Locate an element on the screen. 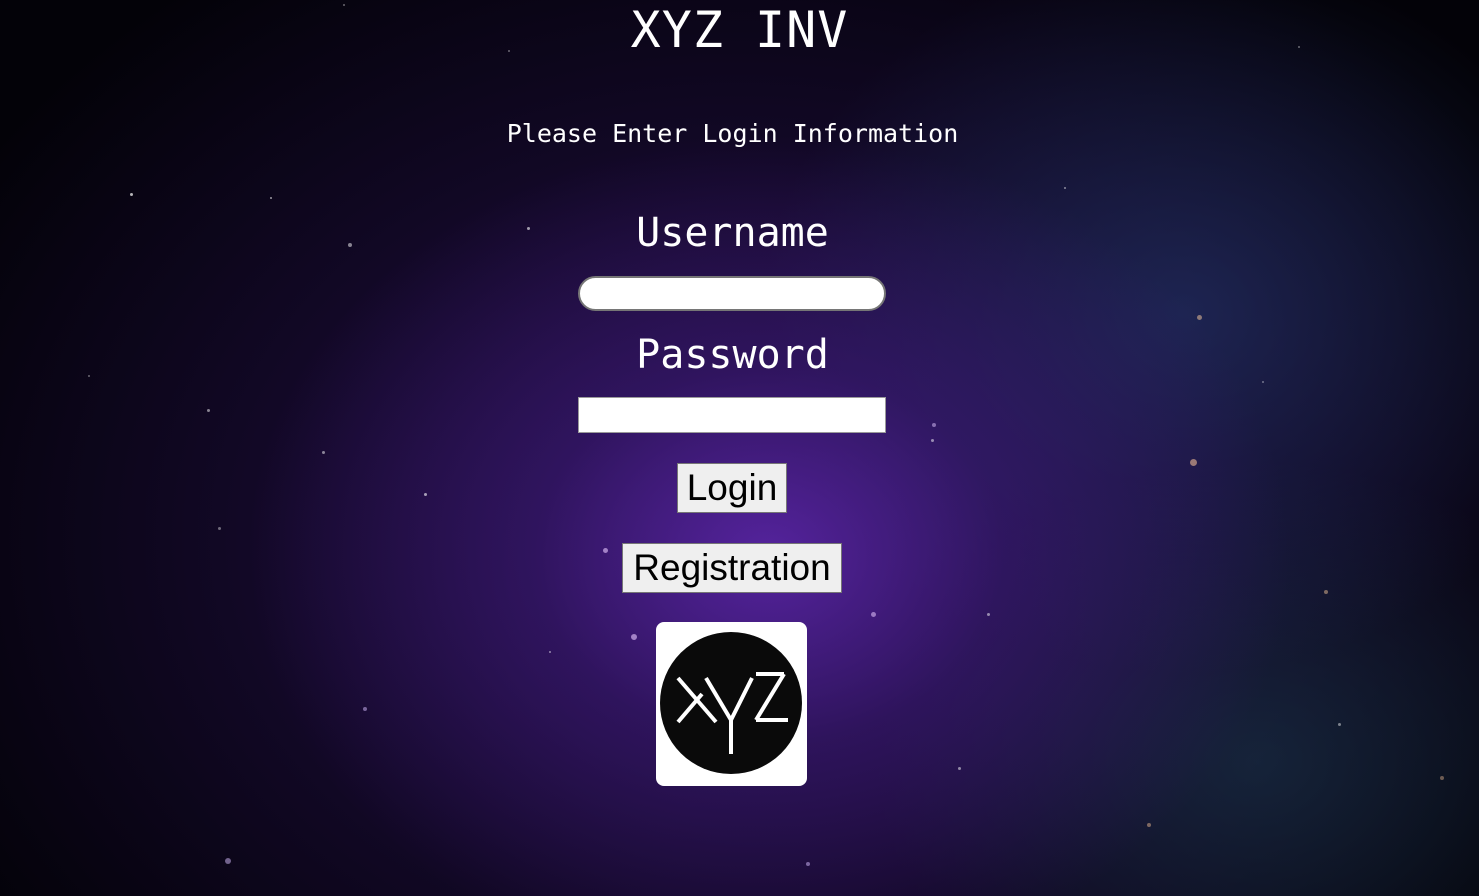 The height and width of the screenshot is (896, 1479). password-label: Password is located at coordinates (732, 355).